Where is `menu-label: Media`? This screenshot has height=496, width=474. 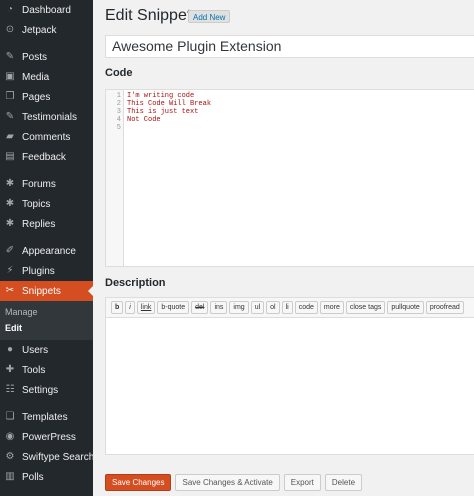 menu-label: Media is located at coordinates (36, 77).